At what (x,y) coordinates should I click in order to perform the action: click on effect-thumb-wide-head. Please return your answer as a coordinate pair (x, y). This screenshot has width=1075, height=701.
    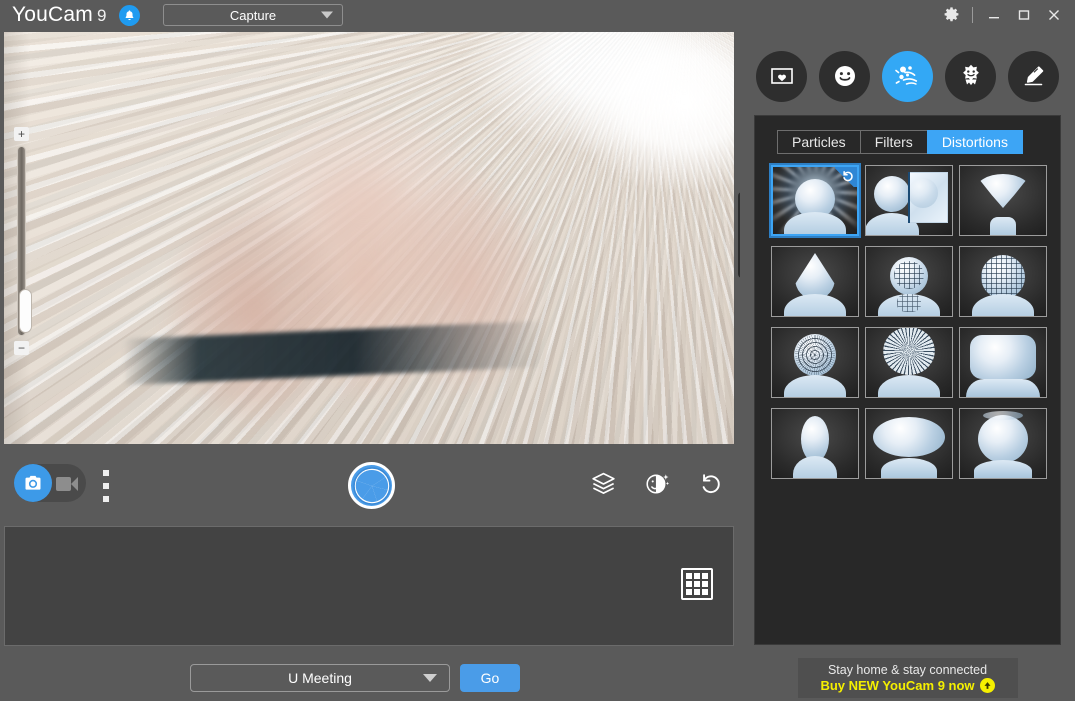
    Looking at the image, I should click on (909, 443).